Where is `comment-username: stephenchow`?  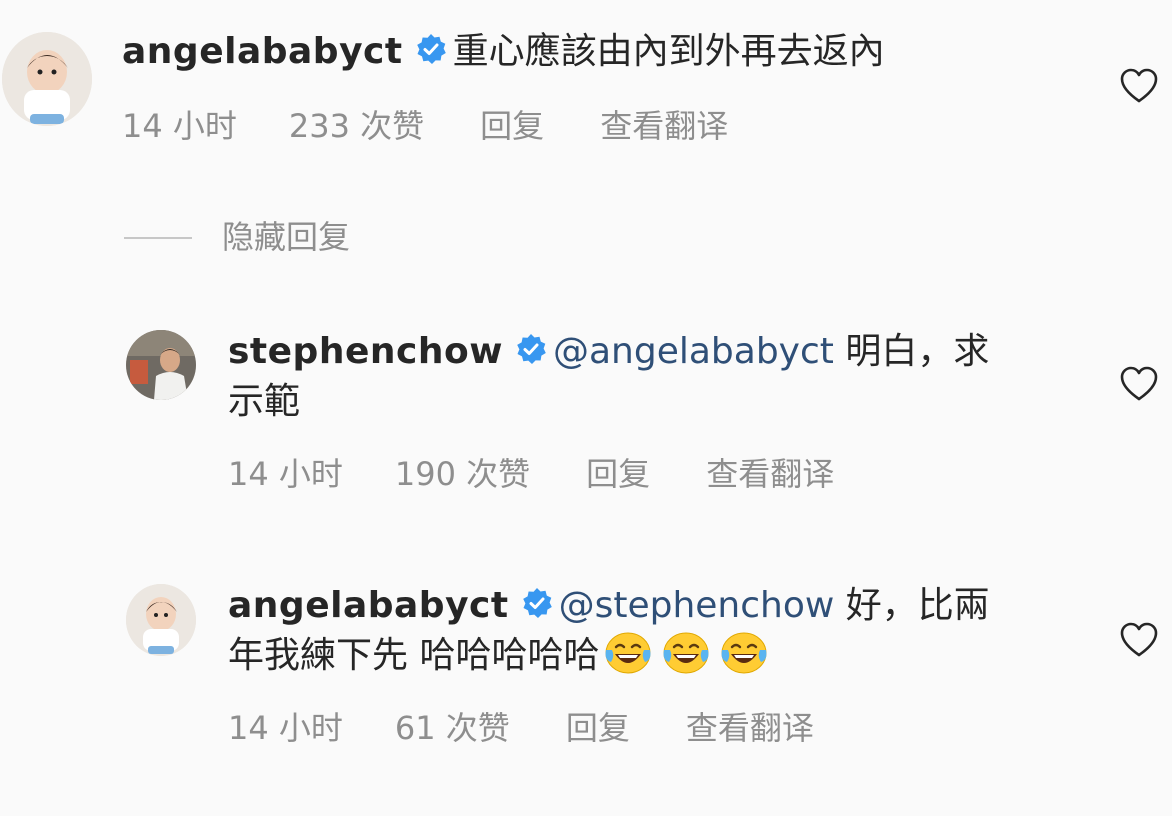 comment-username: stephenchow is located at coordinates (365, 351).